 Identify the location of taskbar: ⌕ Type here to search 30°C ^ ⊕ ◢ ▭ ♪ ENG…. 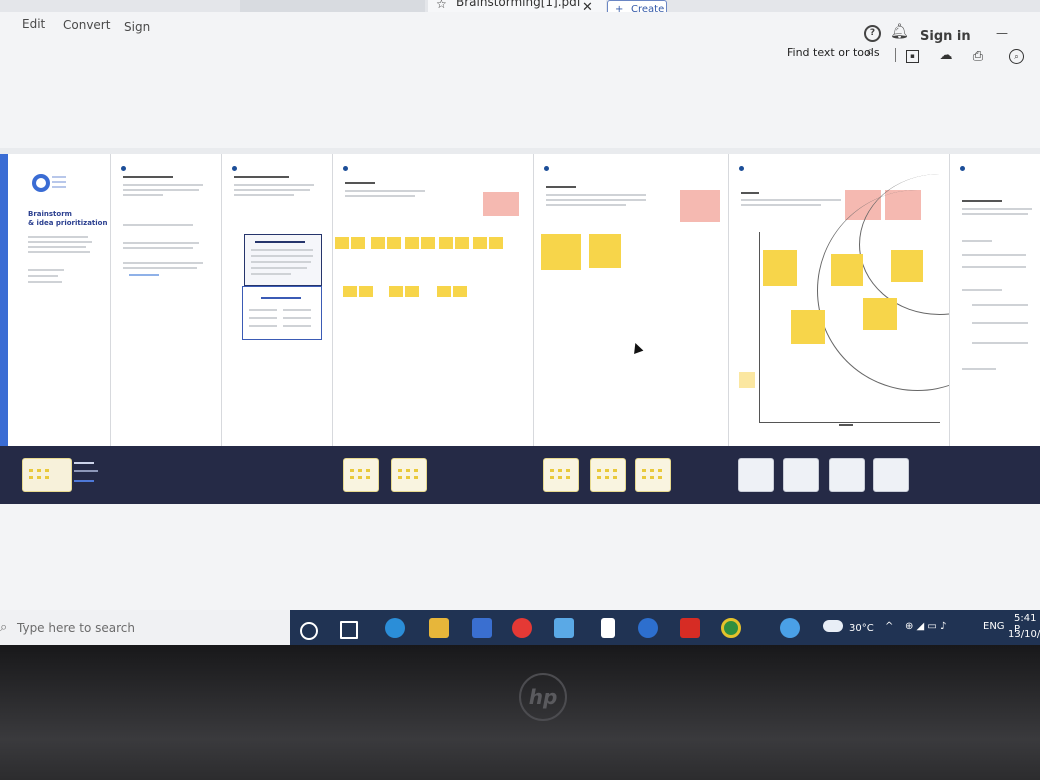
(520, 627).